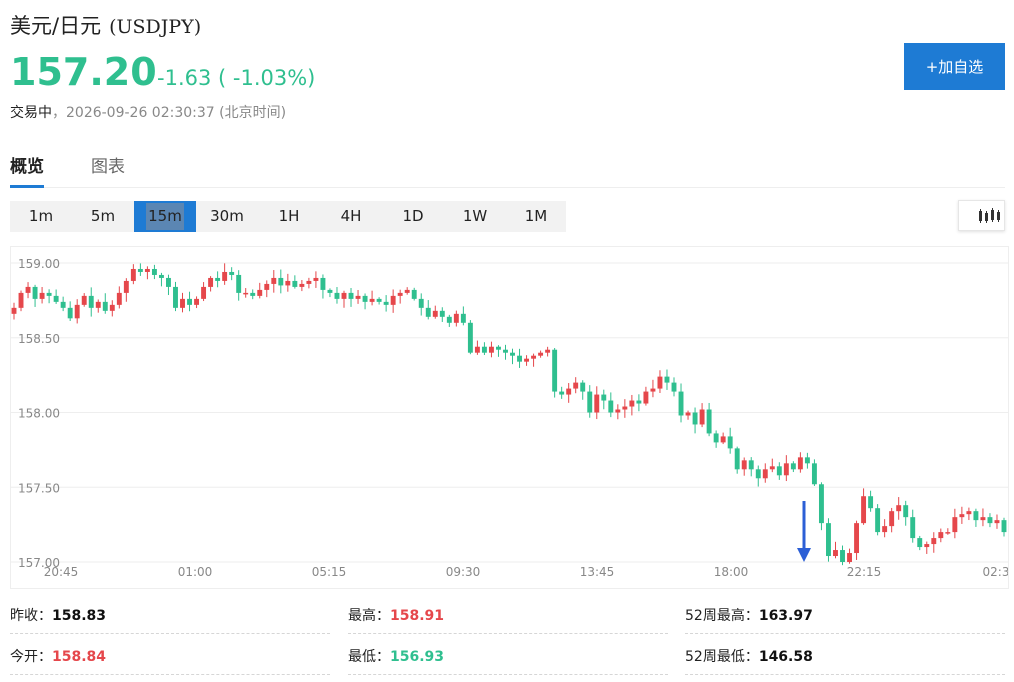  I want to click on interval-1d: 1D, so click(413, 216).